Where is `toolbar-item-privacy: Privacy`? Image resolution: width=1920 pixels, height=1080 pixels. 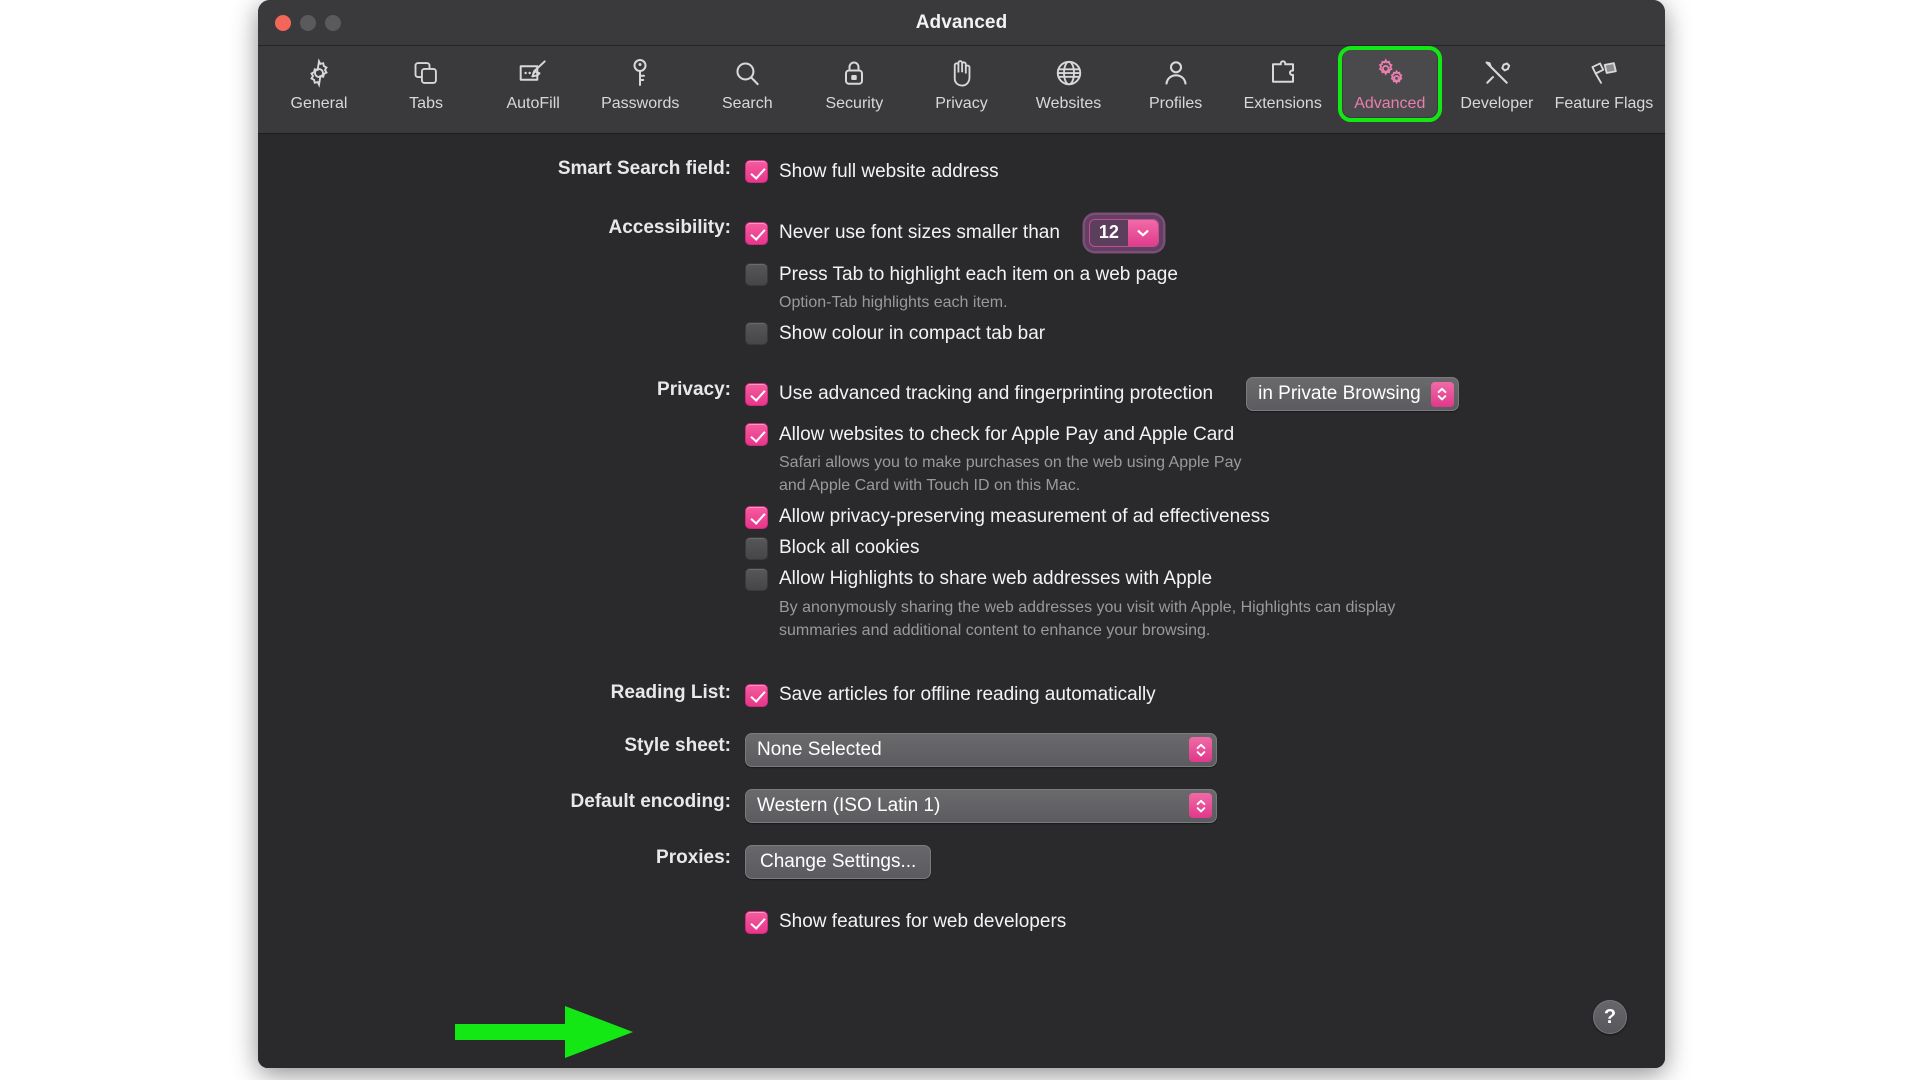
toolbar-item-privacy: Privacy is located at coordinates (961, 83).